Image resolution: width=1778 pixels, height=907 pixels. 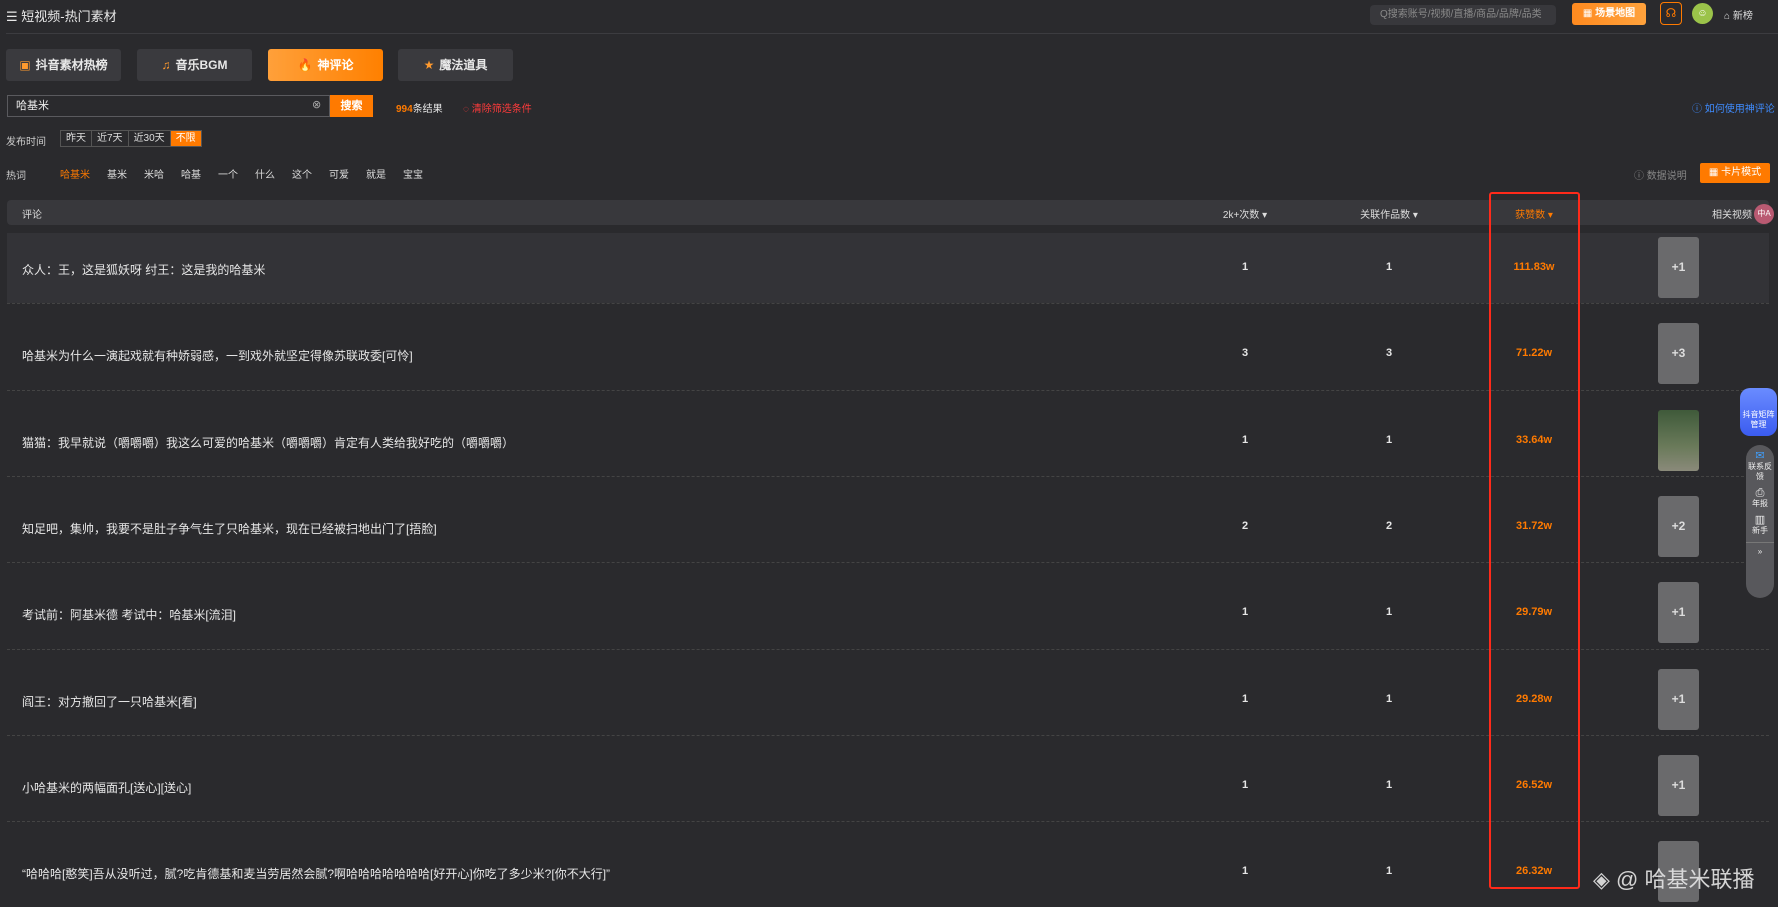 What do you see at coordinates (110, 138) in the screenshot?
I see `time-option: 近7天` at bounding box center [110, 138].